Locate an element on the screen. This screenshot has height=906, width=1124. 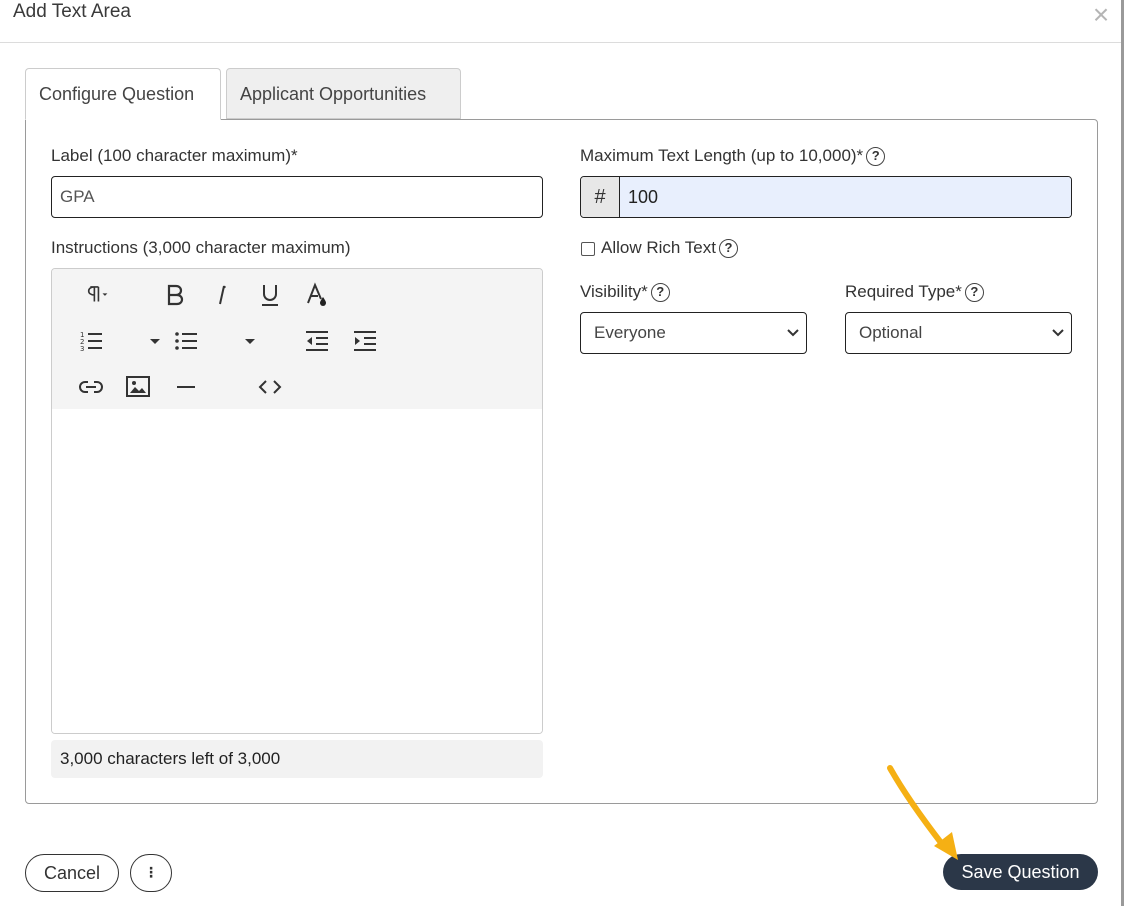
allow-rich-text-checkbox is located at coordinates (588, 249).